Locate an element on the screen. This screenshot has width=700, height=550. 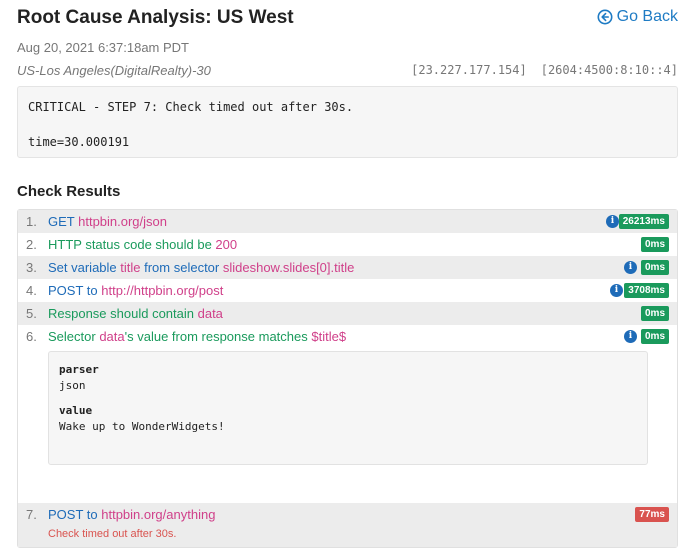
step-text: HTTP status code should be 200 is located at coordinates (143, 244).